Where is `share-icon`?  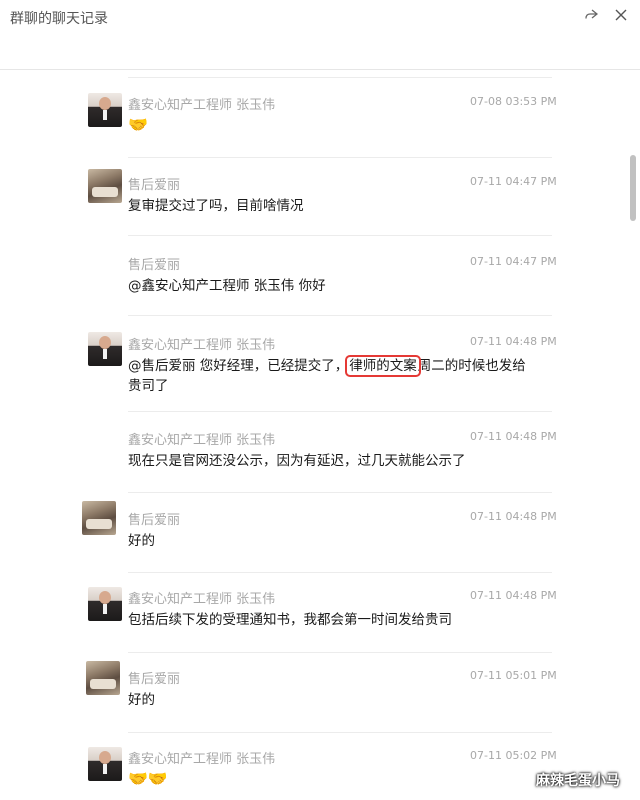 share-icon is located at coordinates (591, 14).